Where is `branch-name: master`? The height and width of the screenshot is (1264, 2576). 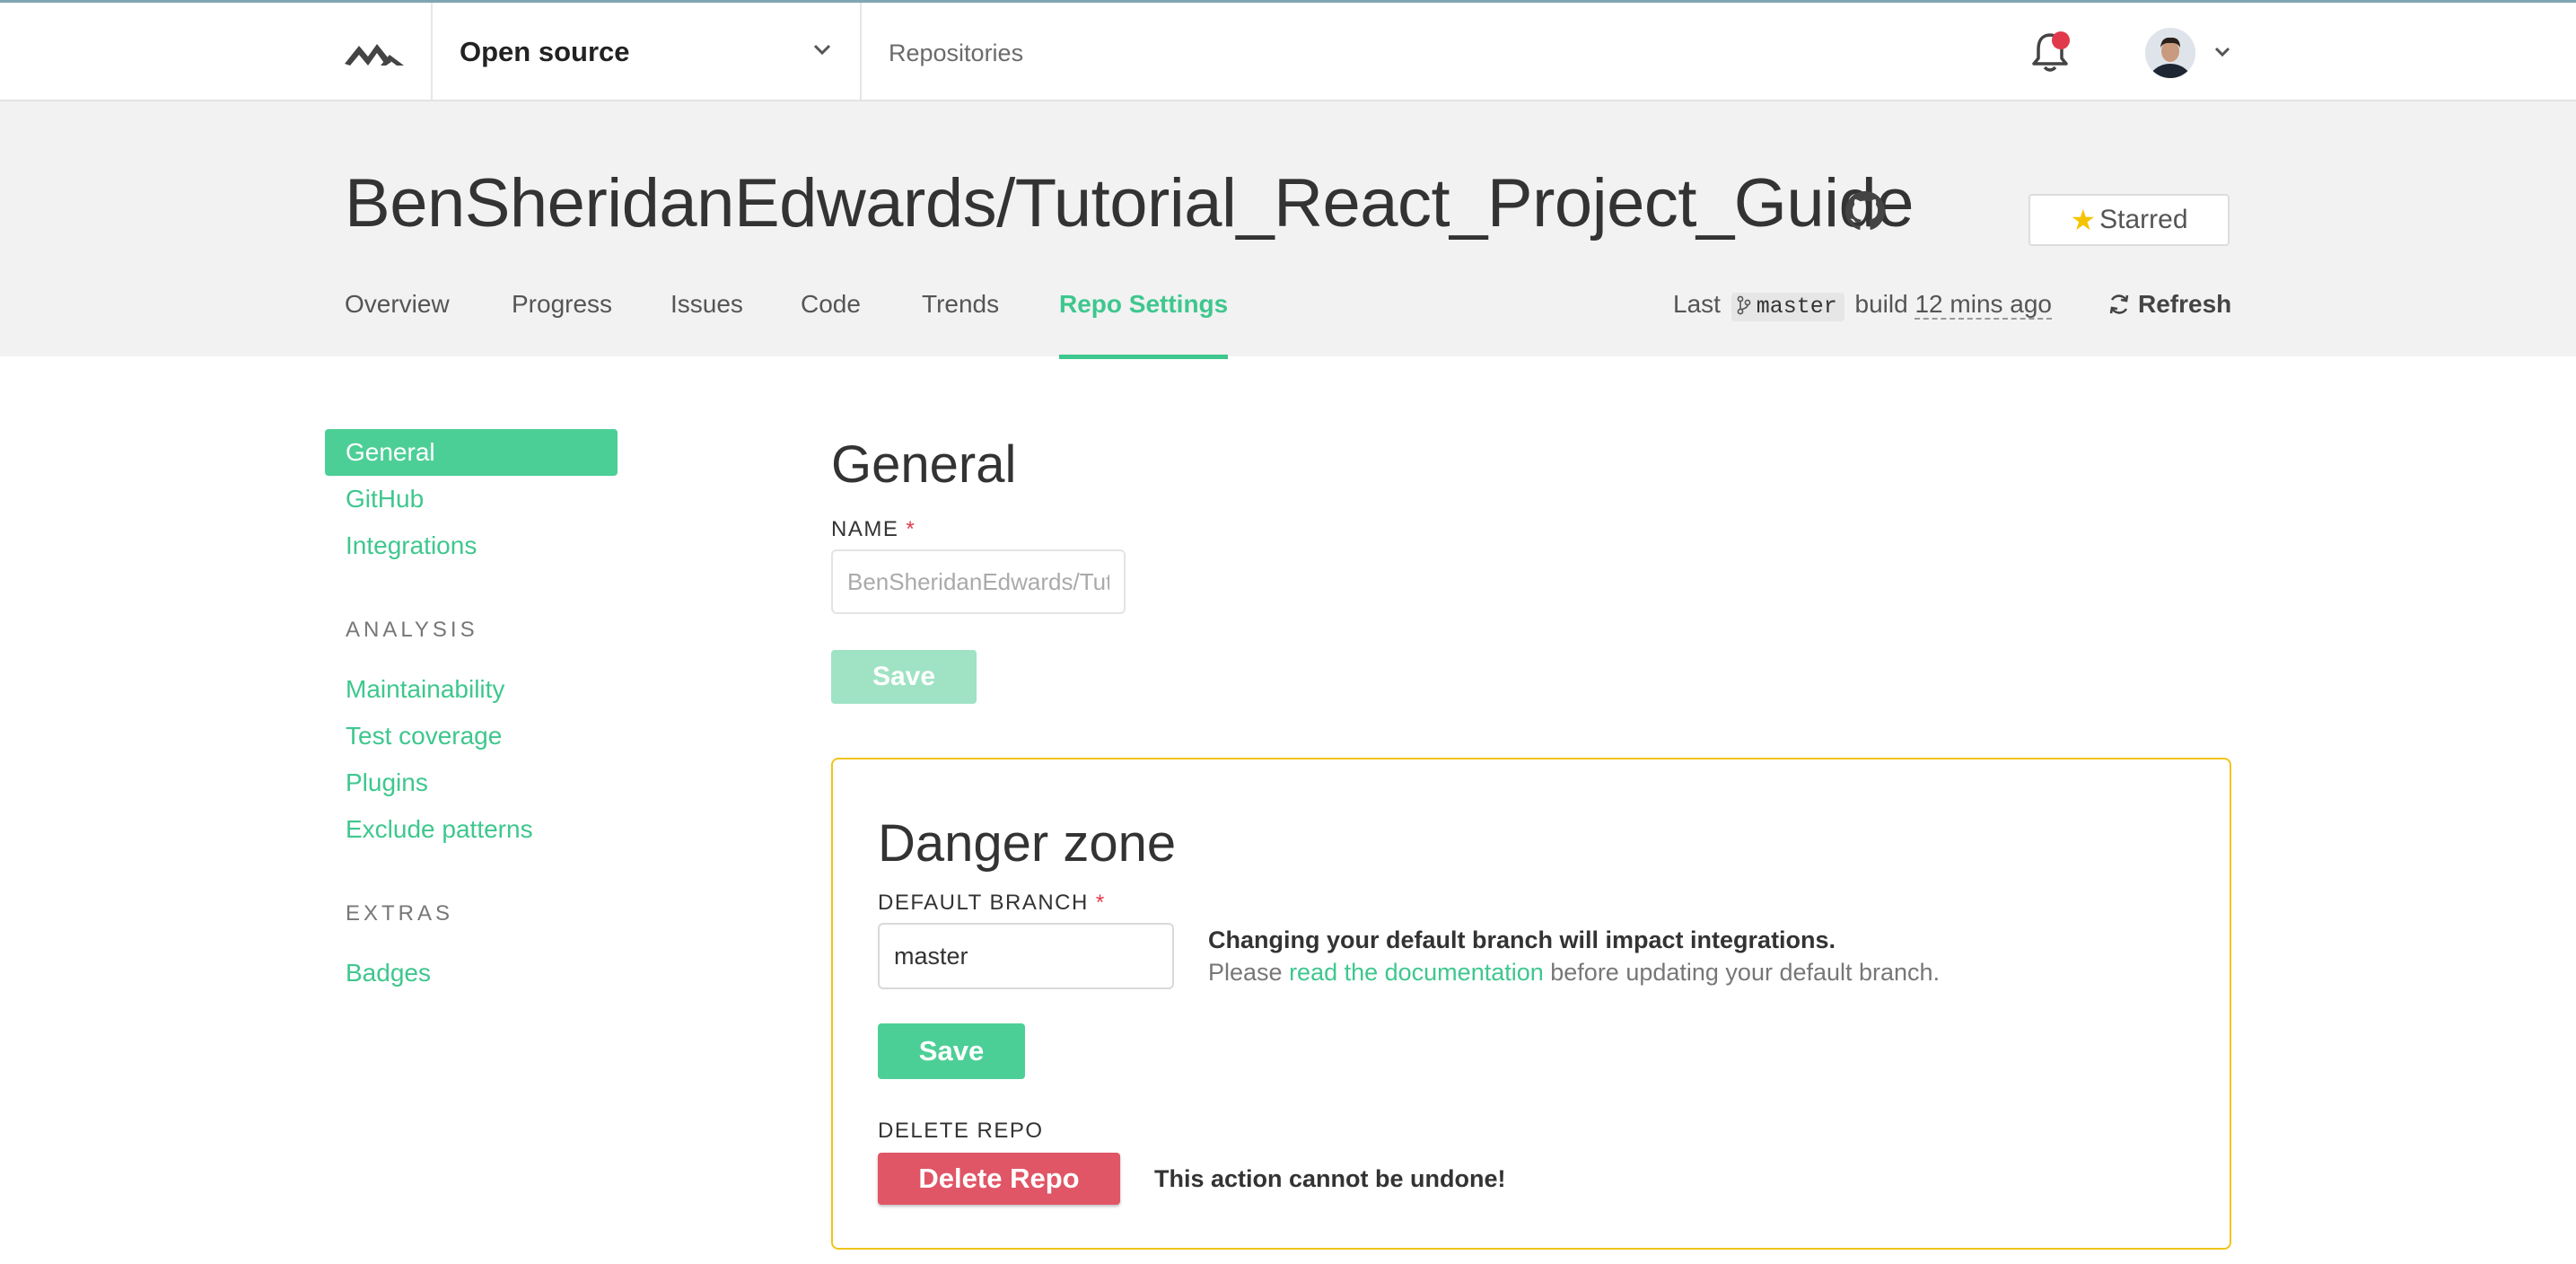
branch-name: master is located at coordinates (1796, 307).